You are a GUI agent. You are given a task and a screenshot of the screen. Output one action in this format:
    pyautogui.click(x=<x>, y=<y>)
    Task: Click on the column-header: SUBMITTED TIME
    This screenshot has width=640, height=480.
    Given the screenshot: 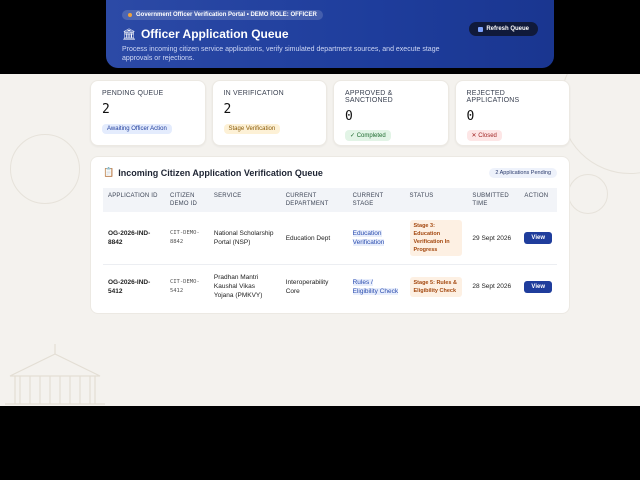 What is the action you would take?
    pyautogui.click(x=490, y=200)
    